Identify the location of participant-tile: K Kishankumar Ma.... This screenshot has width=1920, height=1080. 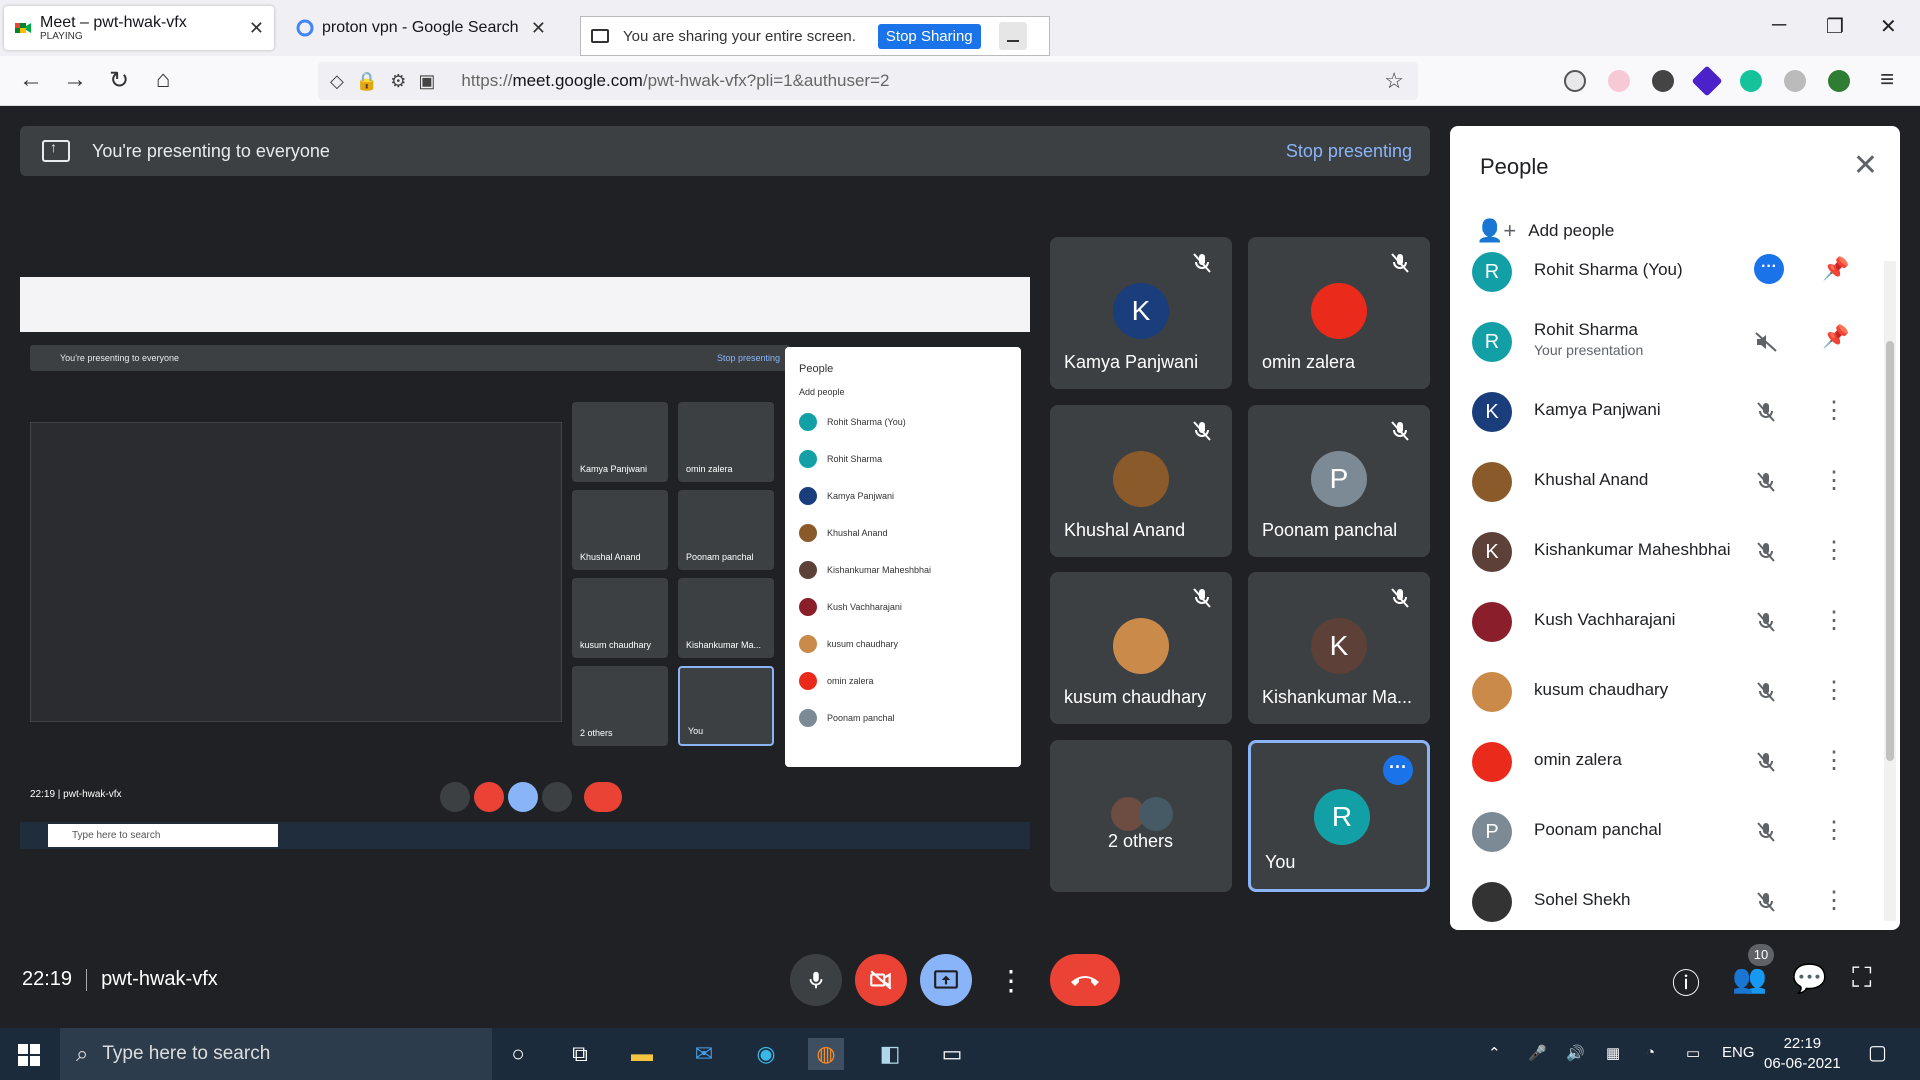
(1339, 648).